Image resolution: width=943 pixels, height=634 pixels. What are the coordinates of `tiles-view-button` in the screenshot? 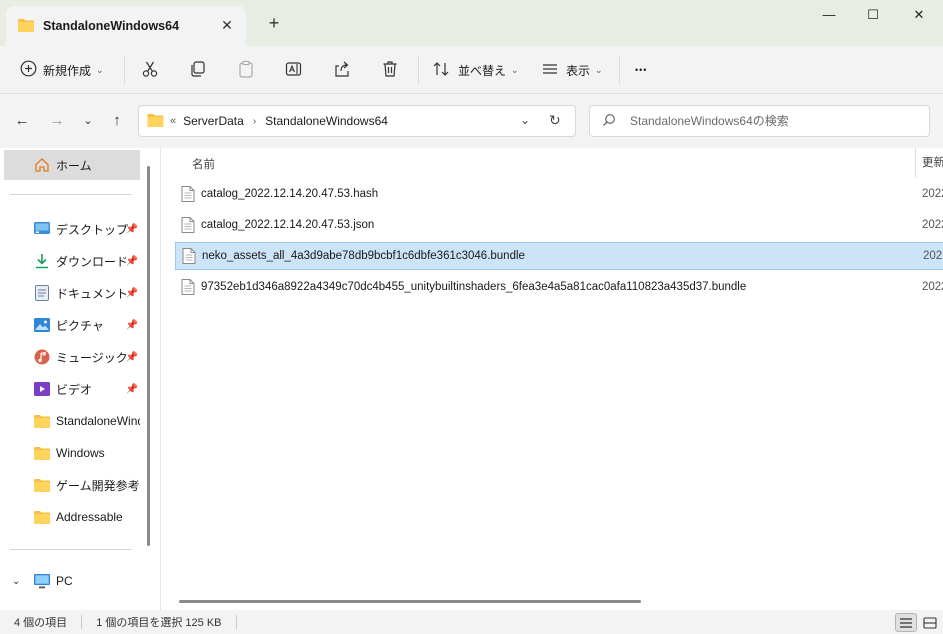 It's located at (930, 622).